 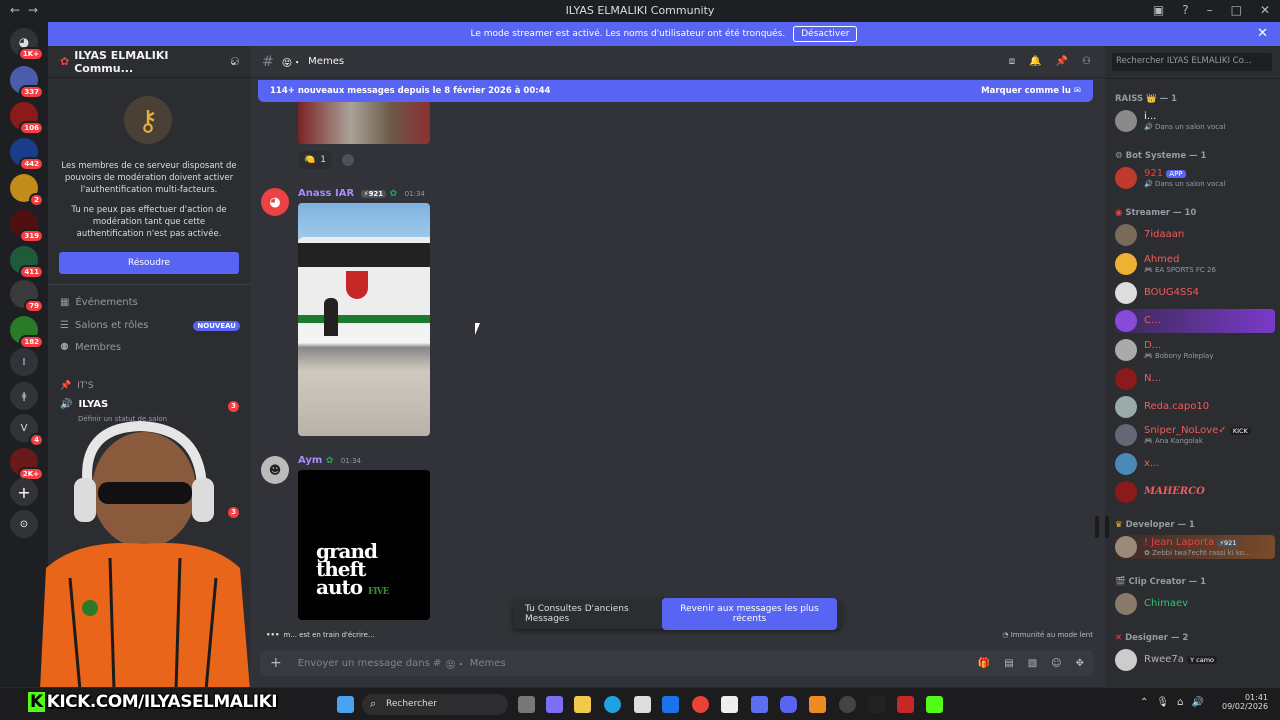 I want to click on taskbar-search: ⌕ Rechercher, so click(x=435, y=704).